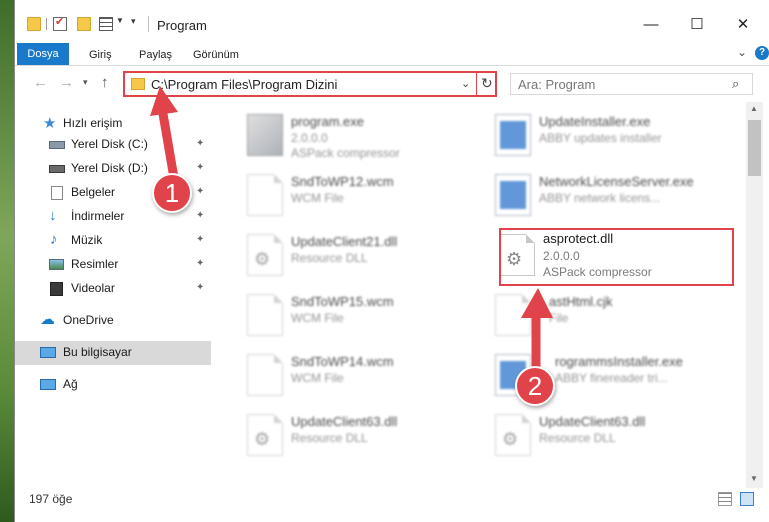  What do you see at coordinates (697, 25) in the screenshot?
I see `maximize-button: ☐` at bounding box center [697, 25].